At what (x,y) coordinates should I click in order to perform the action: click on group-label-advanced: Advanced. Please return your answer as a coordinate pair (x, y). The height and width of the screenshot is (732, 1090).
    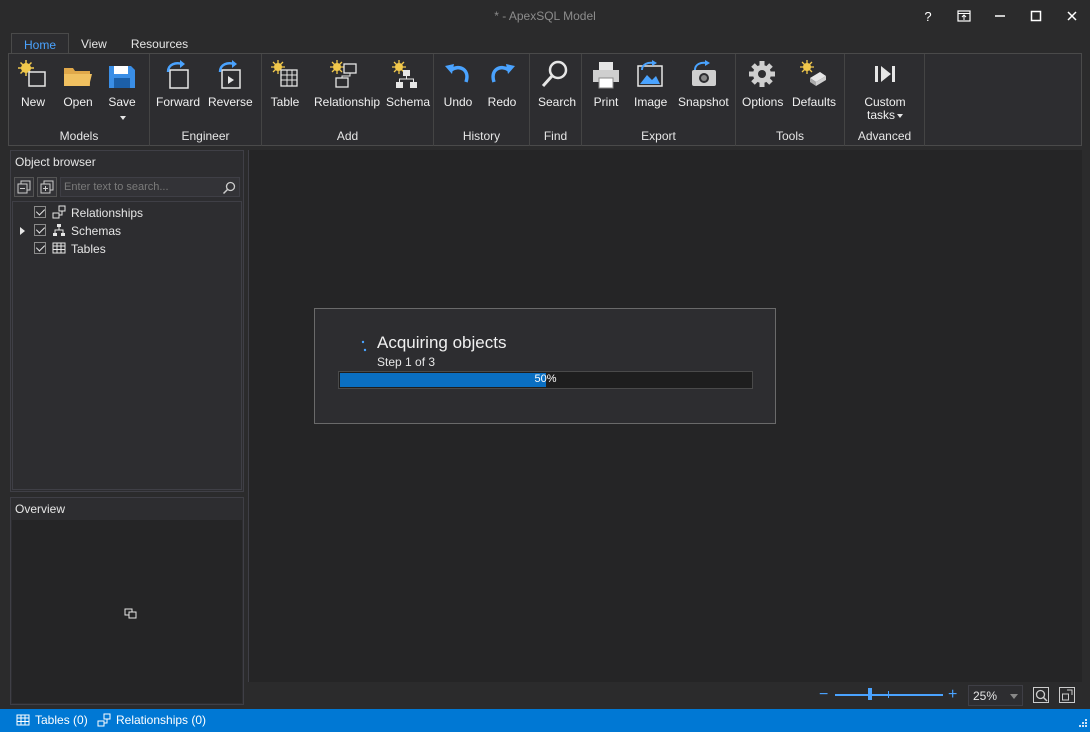
    Looking at the image, I should click on (884, 136).